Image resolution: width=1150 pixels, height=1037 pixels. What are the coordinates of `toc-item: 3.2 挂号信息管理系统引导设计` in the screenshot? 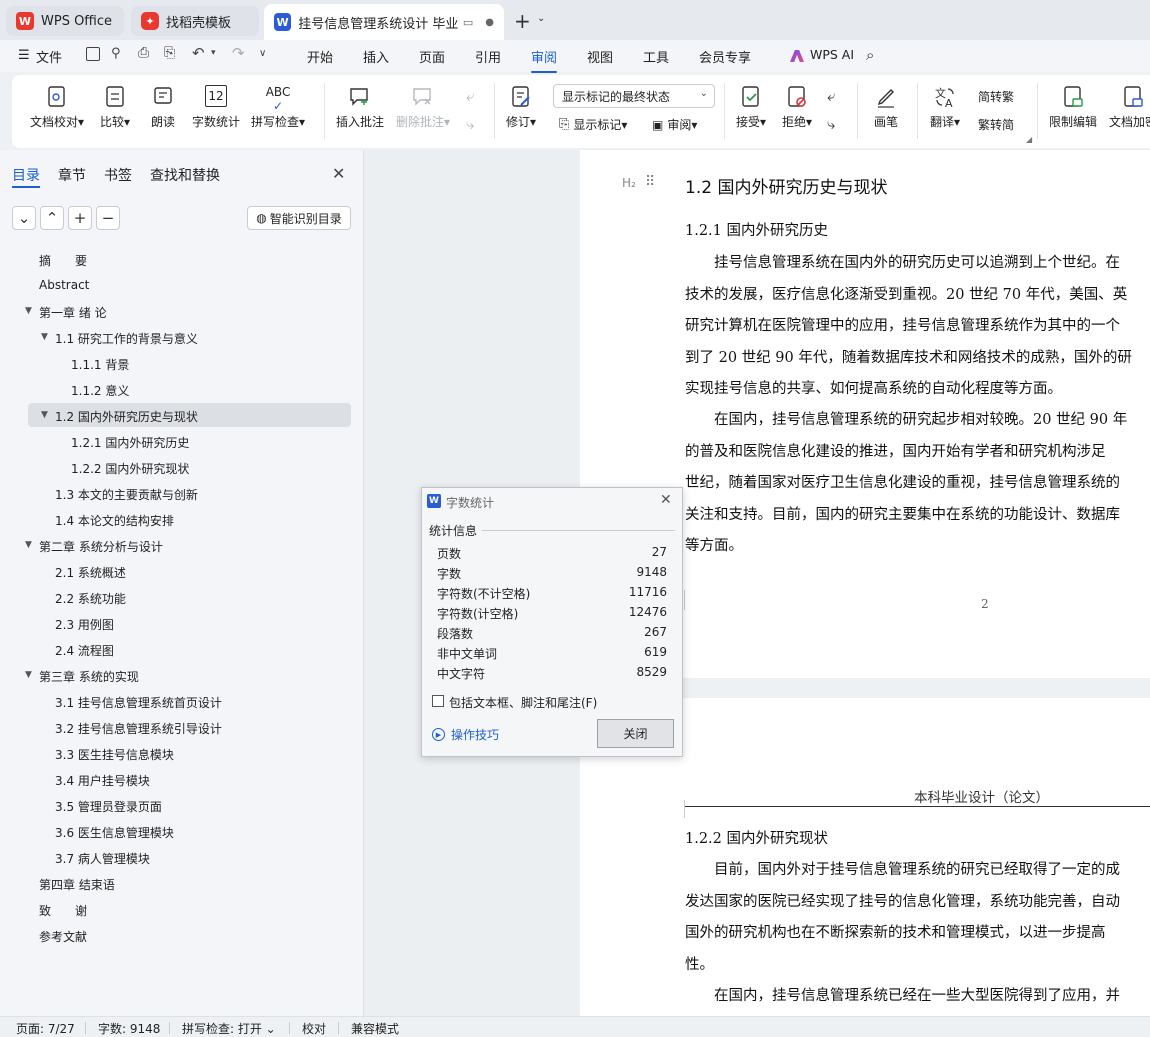 It's located at (138, 728).